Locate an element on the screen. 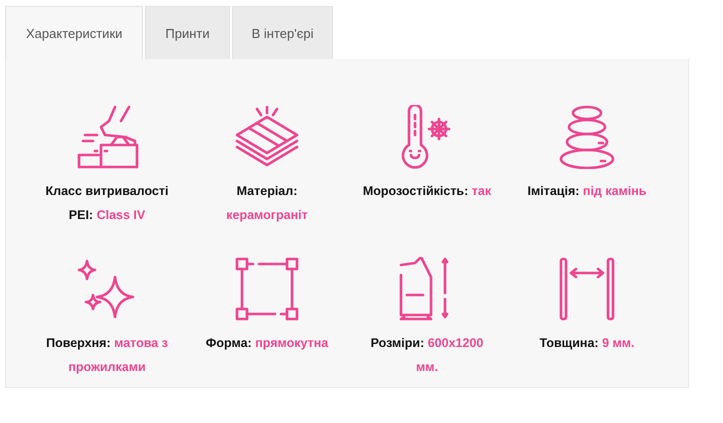  spec-text: Товщина: 9 мм. is located at coordinates (587, 343).